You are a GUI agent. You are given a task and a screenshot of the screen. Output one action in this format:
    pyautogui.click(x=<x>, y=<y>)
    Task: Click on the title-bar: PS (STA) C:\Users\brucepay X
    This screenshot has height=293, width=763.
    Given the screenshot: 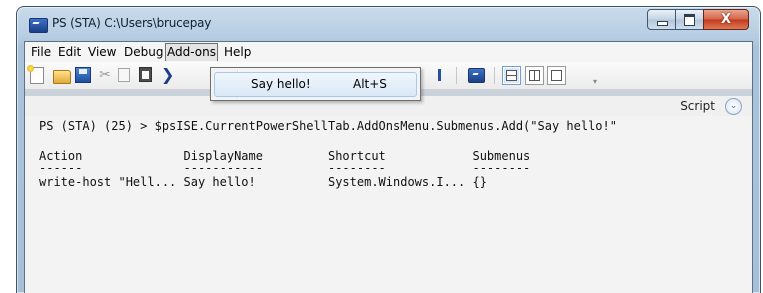 What is the action you would take?
    pyautogui.click(x=388, y=24)
    